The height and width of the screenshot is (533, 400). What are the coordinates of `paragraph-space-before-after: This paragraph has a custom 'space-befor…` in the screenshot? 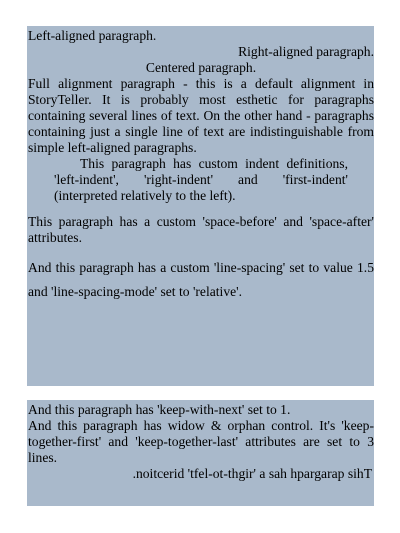 It's located at (201, 229).